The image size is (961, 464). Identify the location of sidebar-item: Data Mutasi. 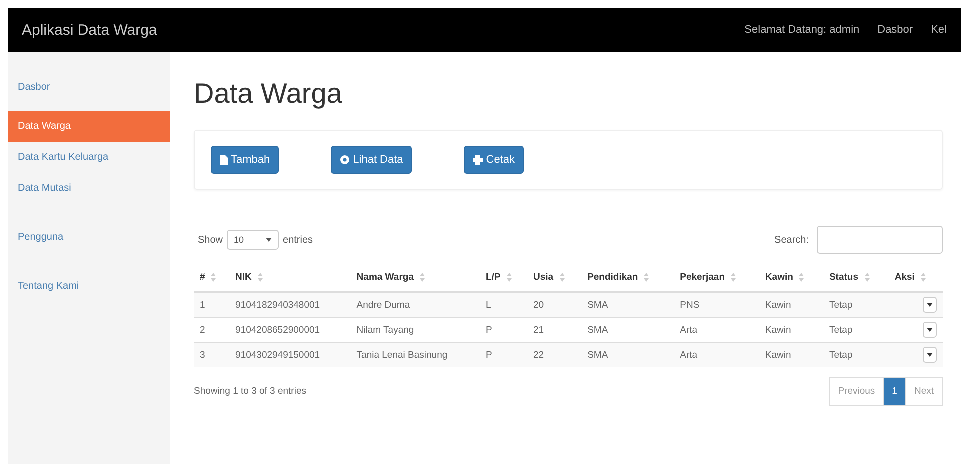
(89, 188).